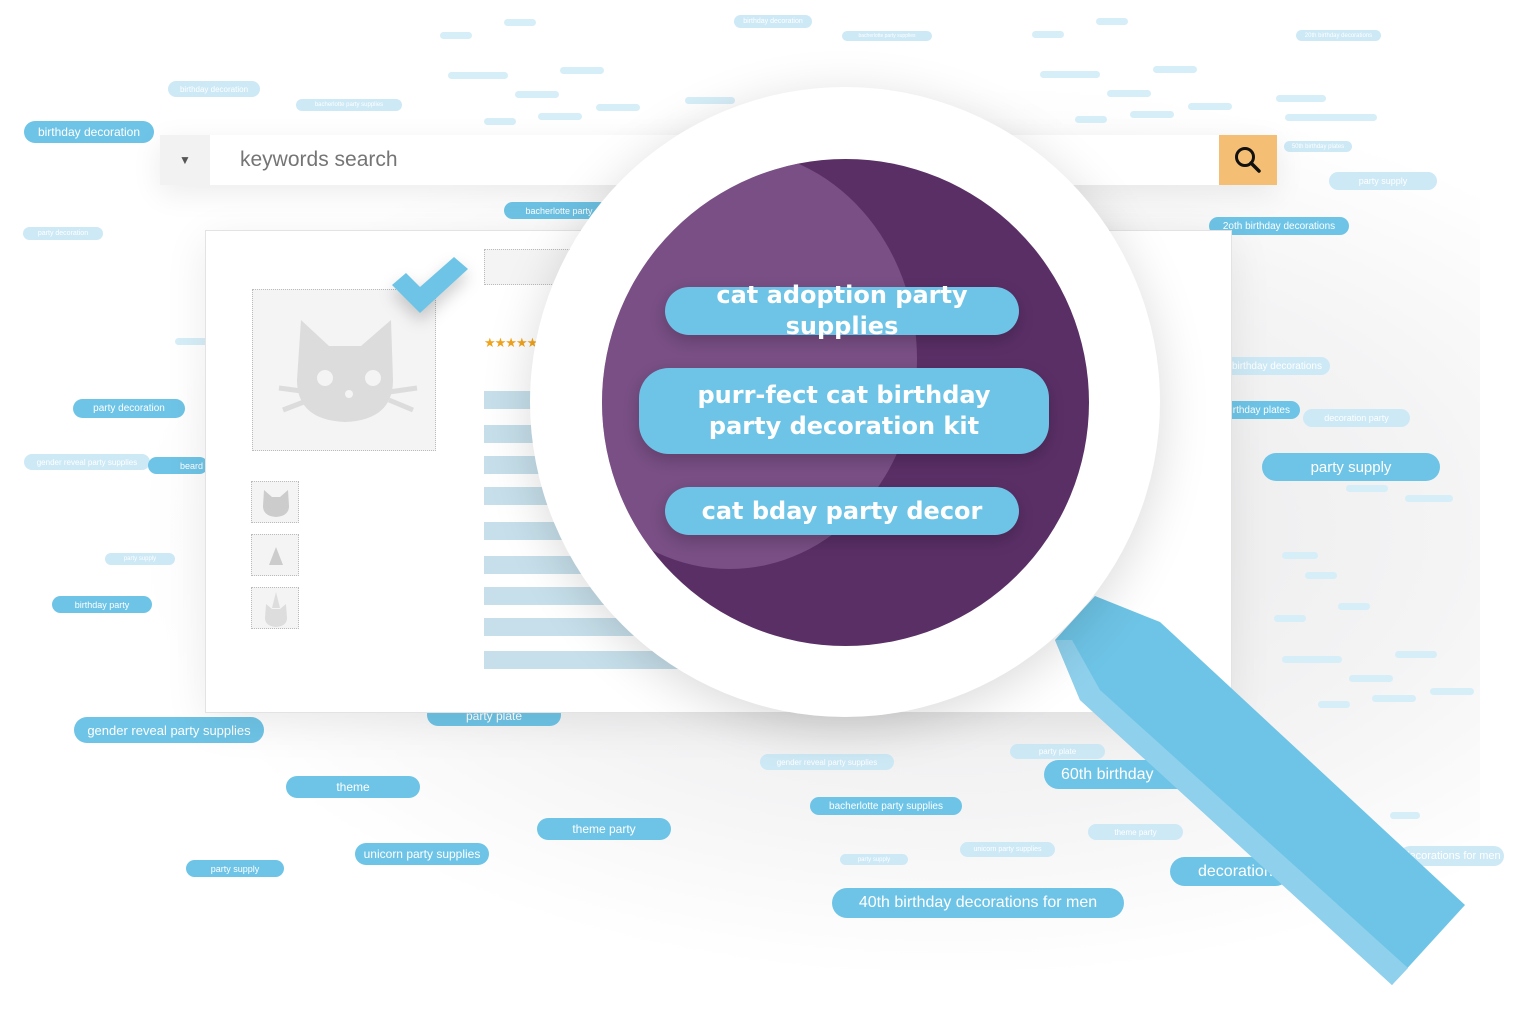 The width and height of the screenshot is (1521, 1010). Describe the element at coordinates (842, 511) in the screenshot. I see `highlighted-keyword: cat bday party decor` at that location.